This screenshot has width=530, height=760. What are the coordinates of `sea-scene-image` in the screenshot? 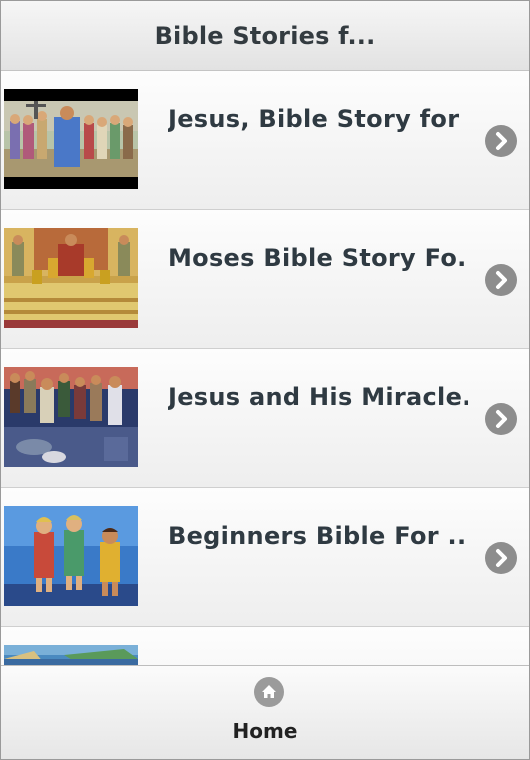 It's located at (71, 655).